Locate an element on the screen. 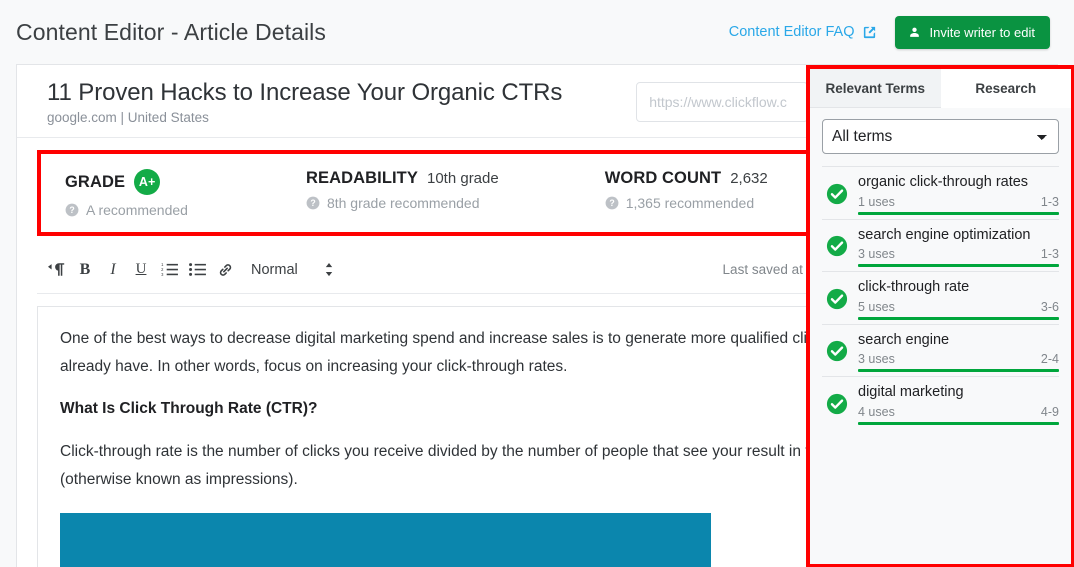 The width and height of the screenshot is (1074, 567). metric-readability-sub-label: 8th grade recommended is located at coordinates (403, 203).